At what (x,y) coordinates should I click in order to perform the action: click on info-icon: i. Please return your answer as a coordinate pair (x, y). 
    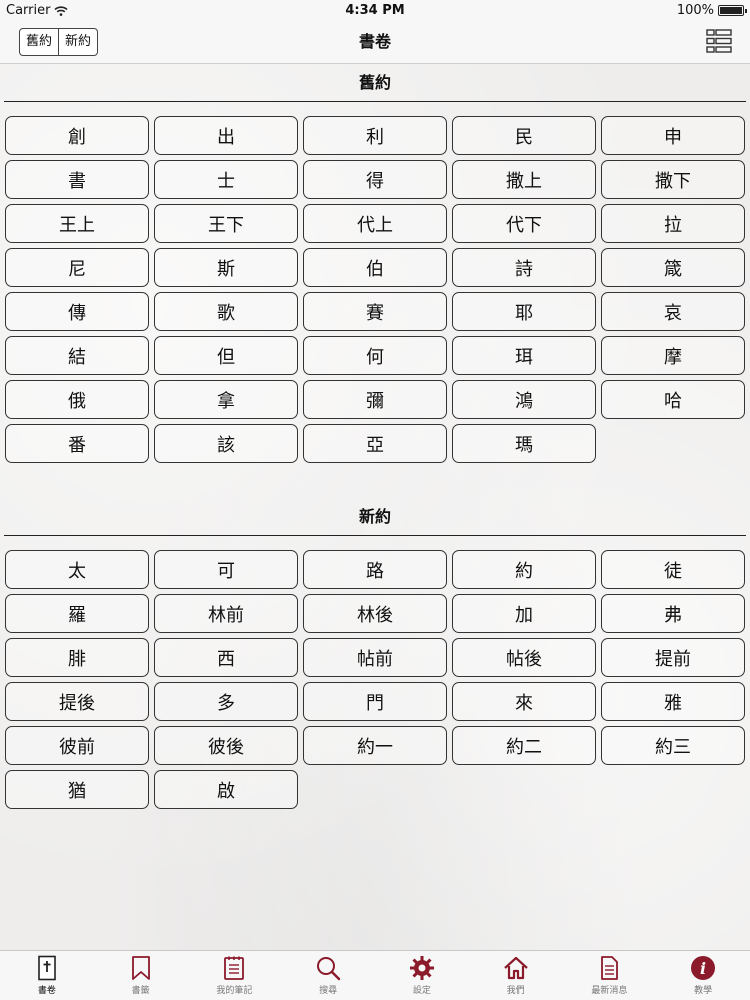
    Looking at the image, I should click on (703, 968).